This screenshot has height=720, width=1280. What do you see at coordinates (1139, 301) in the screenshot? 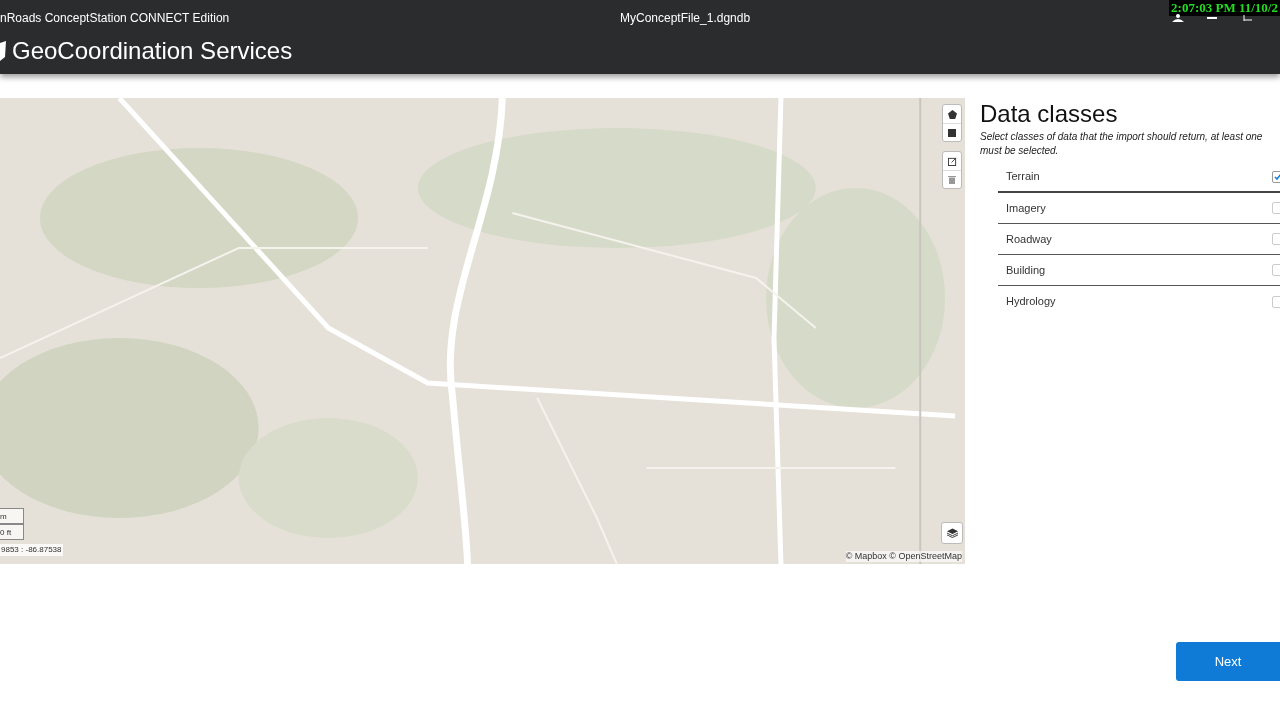
I see `data-class-row: Hydrology` at bounding box center [1139, 301].